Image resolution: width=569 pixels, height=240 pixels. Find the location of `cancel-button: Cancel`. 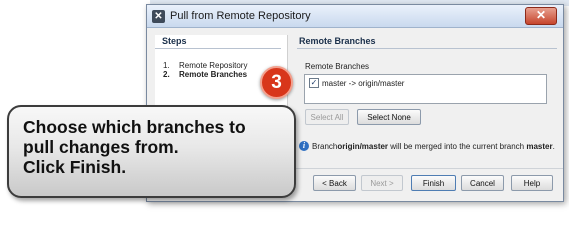

cancel-button: Cancel is located at coordinates (482, 183).